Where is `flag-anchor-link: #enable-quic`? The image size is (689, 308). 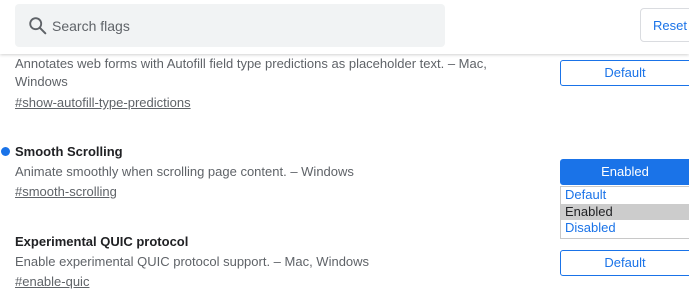 flag-anchor-link: #enable-quic is located at coordinates (52, 282).